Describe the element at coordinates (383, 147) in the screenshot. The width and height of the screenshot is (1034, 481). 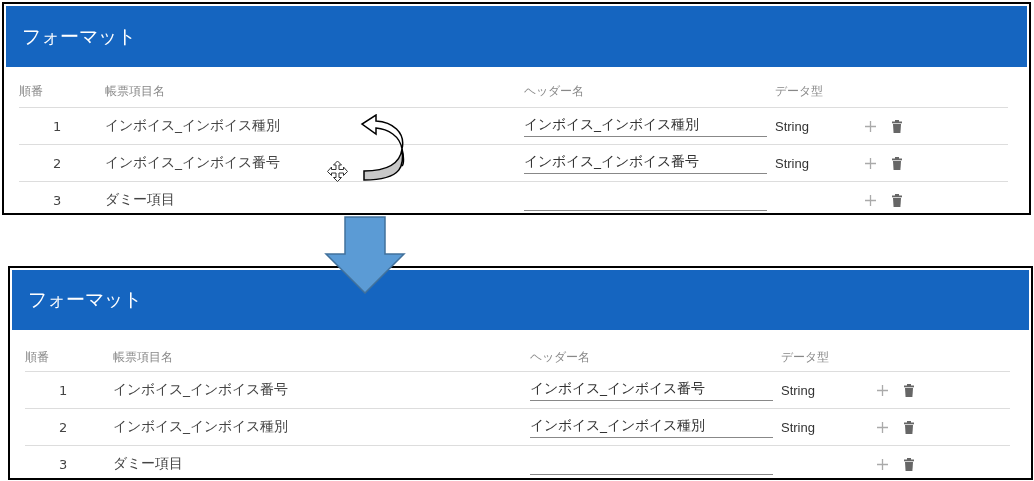
I see `curved-arrow-drawing` at that location.